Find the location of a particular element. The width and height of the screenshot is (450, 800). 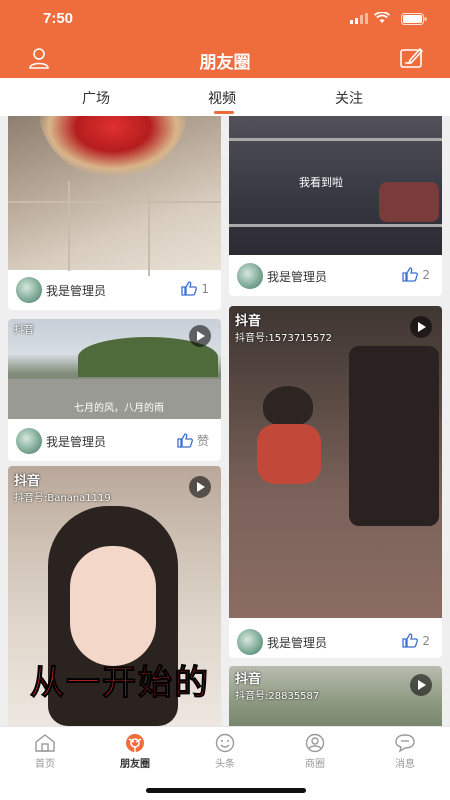

like-button: 1 is located at coordinates (195, 288).